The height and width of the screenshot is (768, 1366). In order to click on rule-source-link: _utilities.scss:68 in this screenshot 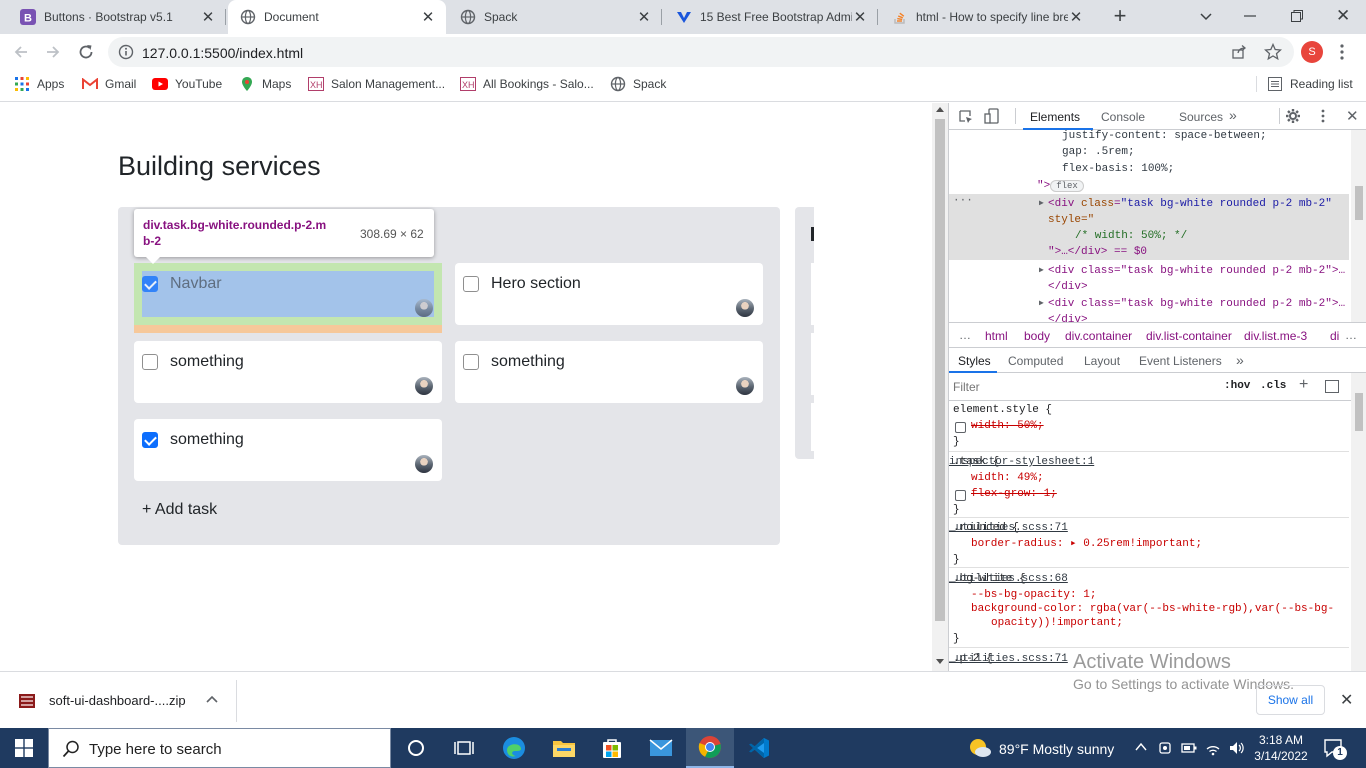, I will do `click(1147, 579)`.